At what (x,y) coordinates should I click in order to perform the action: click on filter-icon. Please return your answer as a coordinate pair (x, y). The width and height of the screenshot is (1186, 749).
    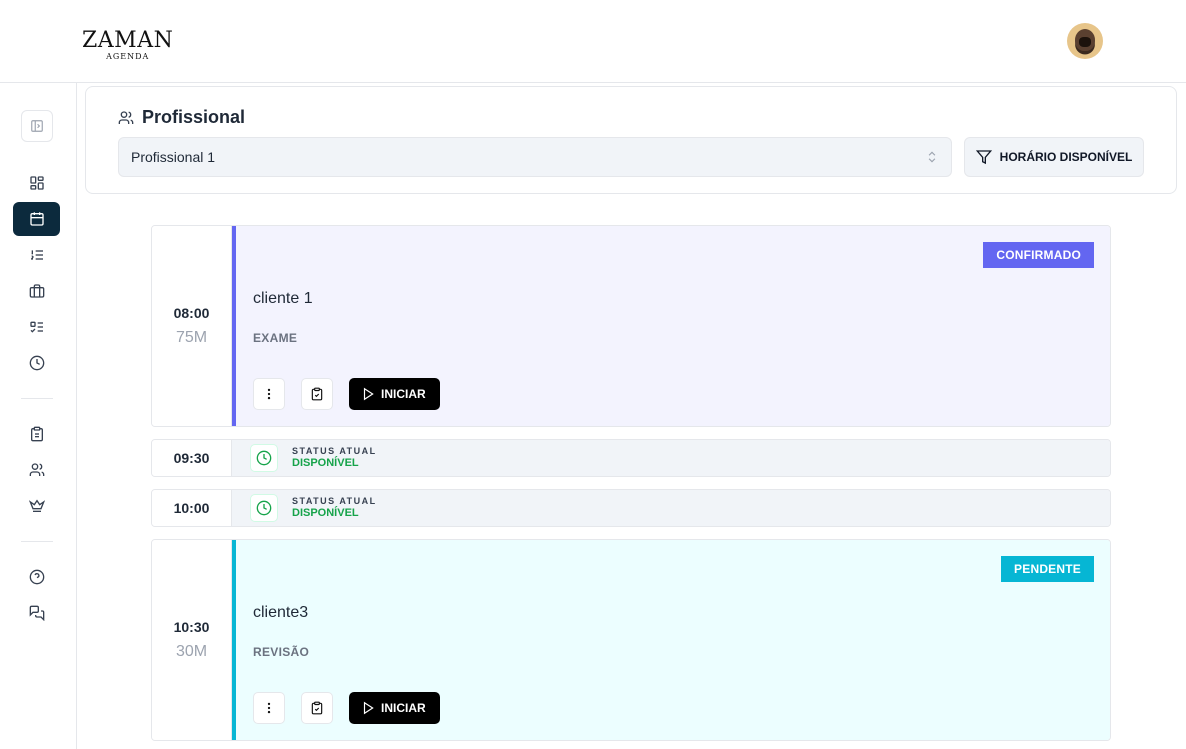
    Looking at the image, I should click on (983, 157).